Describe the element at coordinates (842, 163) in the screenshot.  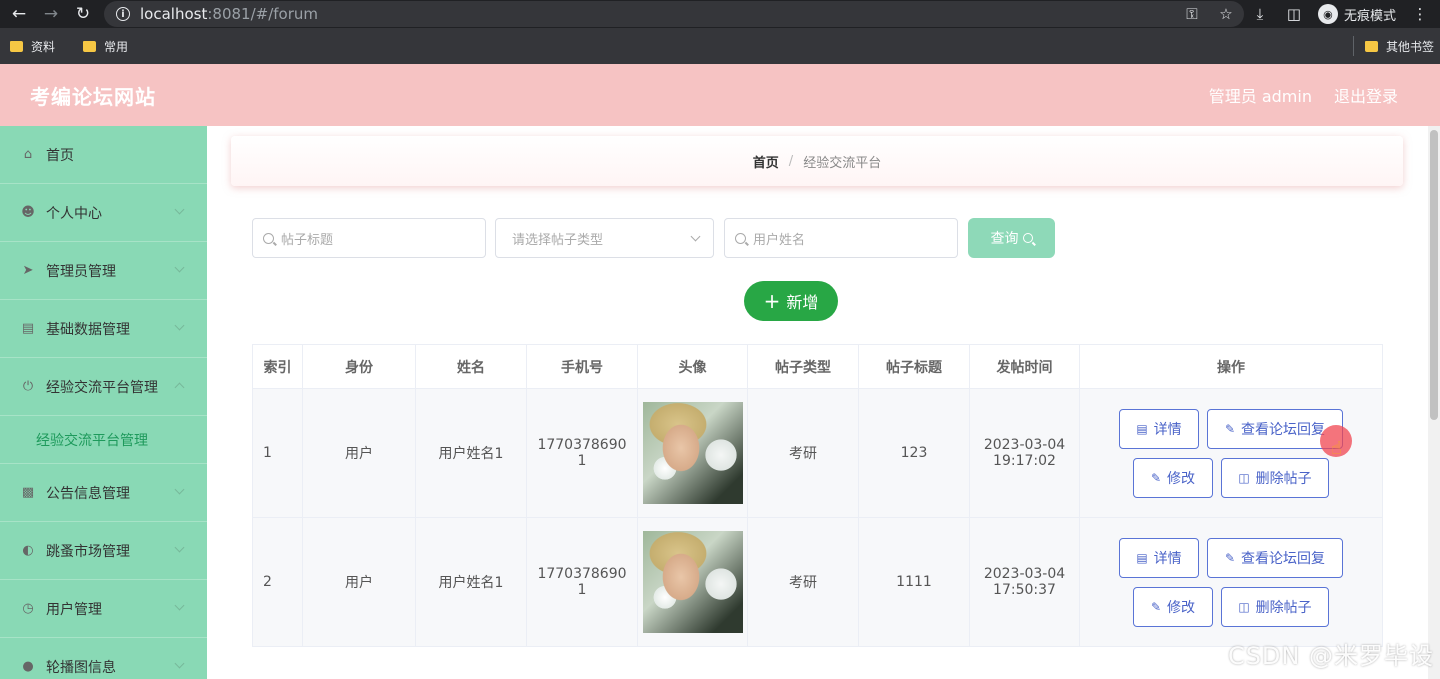
I see `breadcrumb-current: 经验交流平台` at that location.